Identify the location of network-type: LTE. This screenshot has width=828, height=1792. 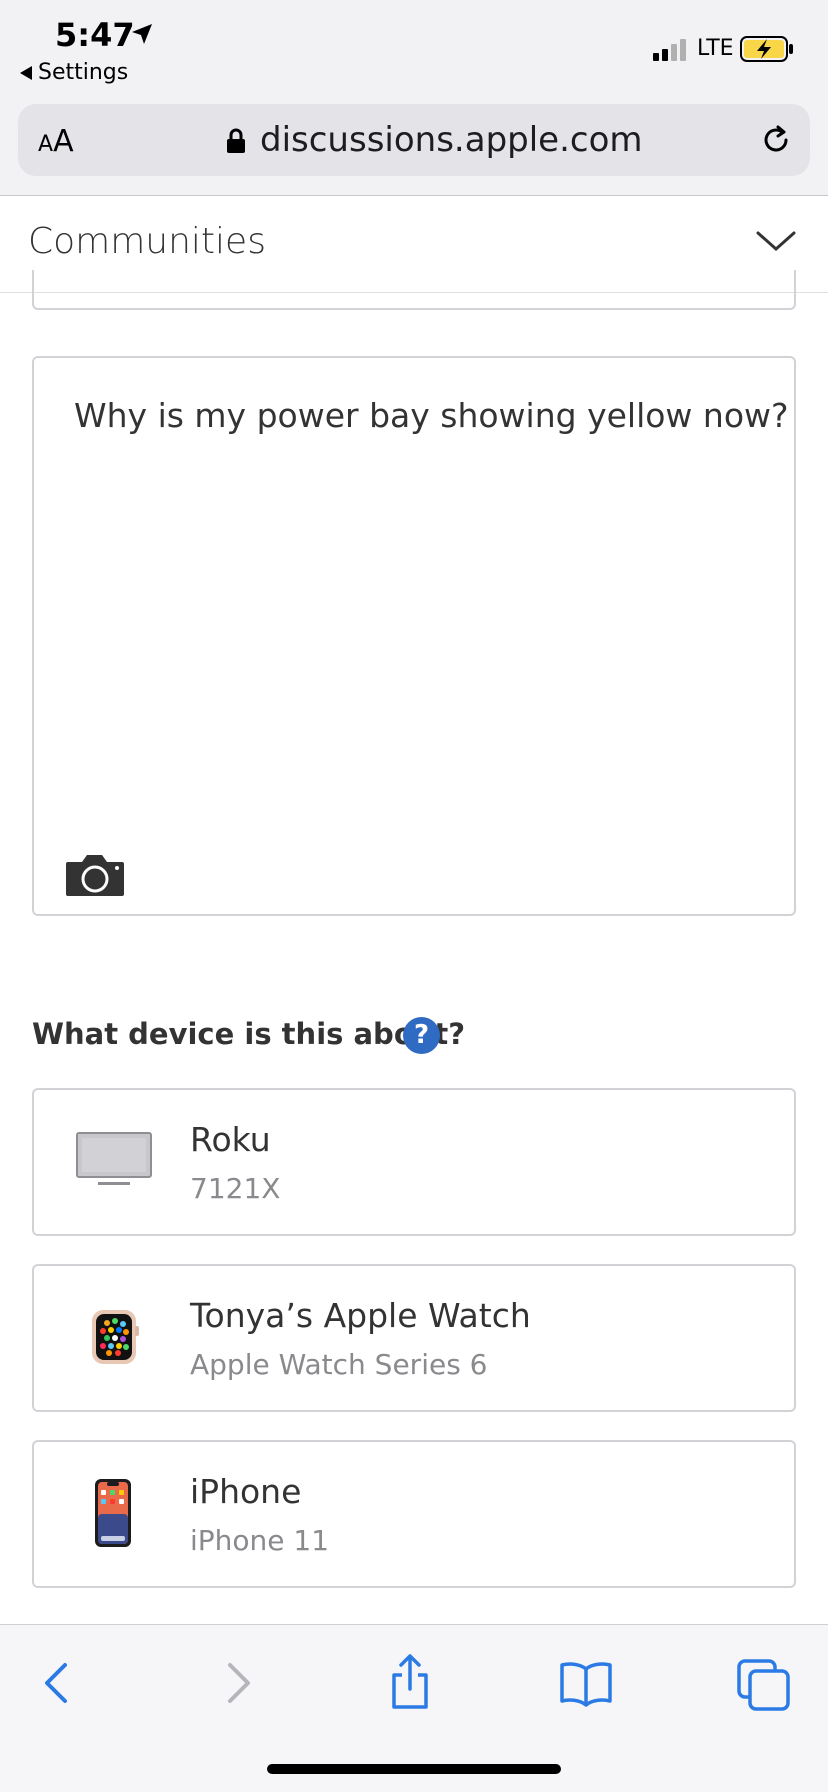
(715, 48).